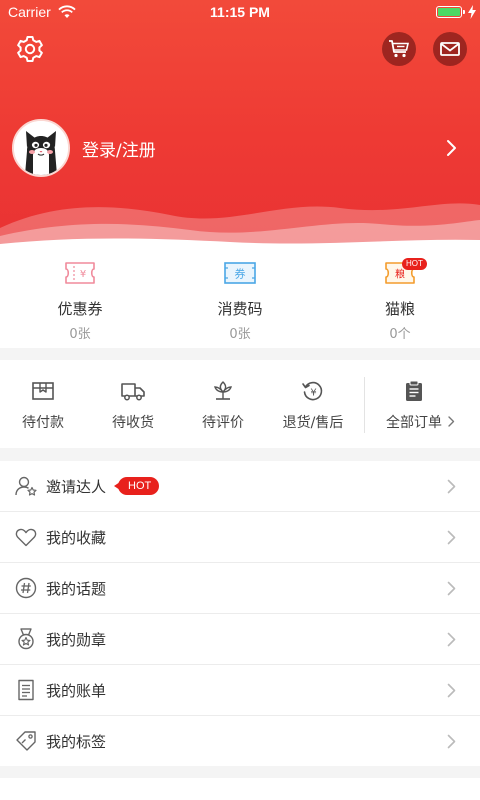 The image size is (480, 800). Describe the element at coordinates (223, 423) in the screenshot. I see `pending-review-label: 待评价` at that location.